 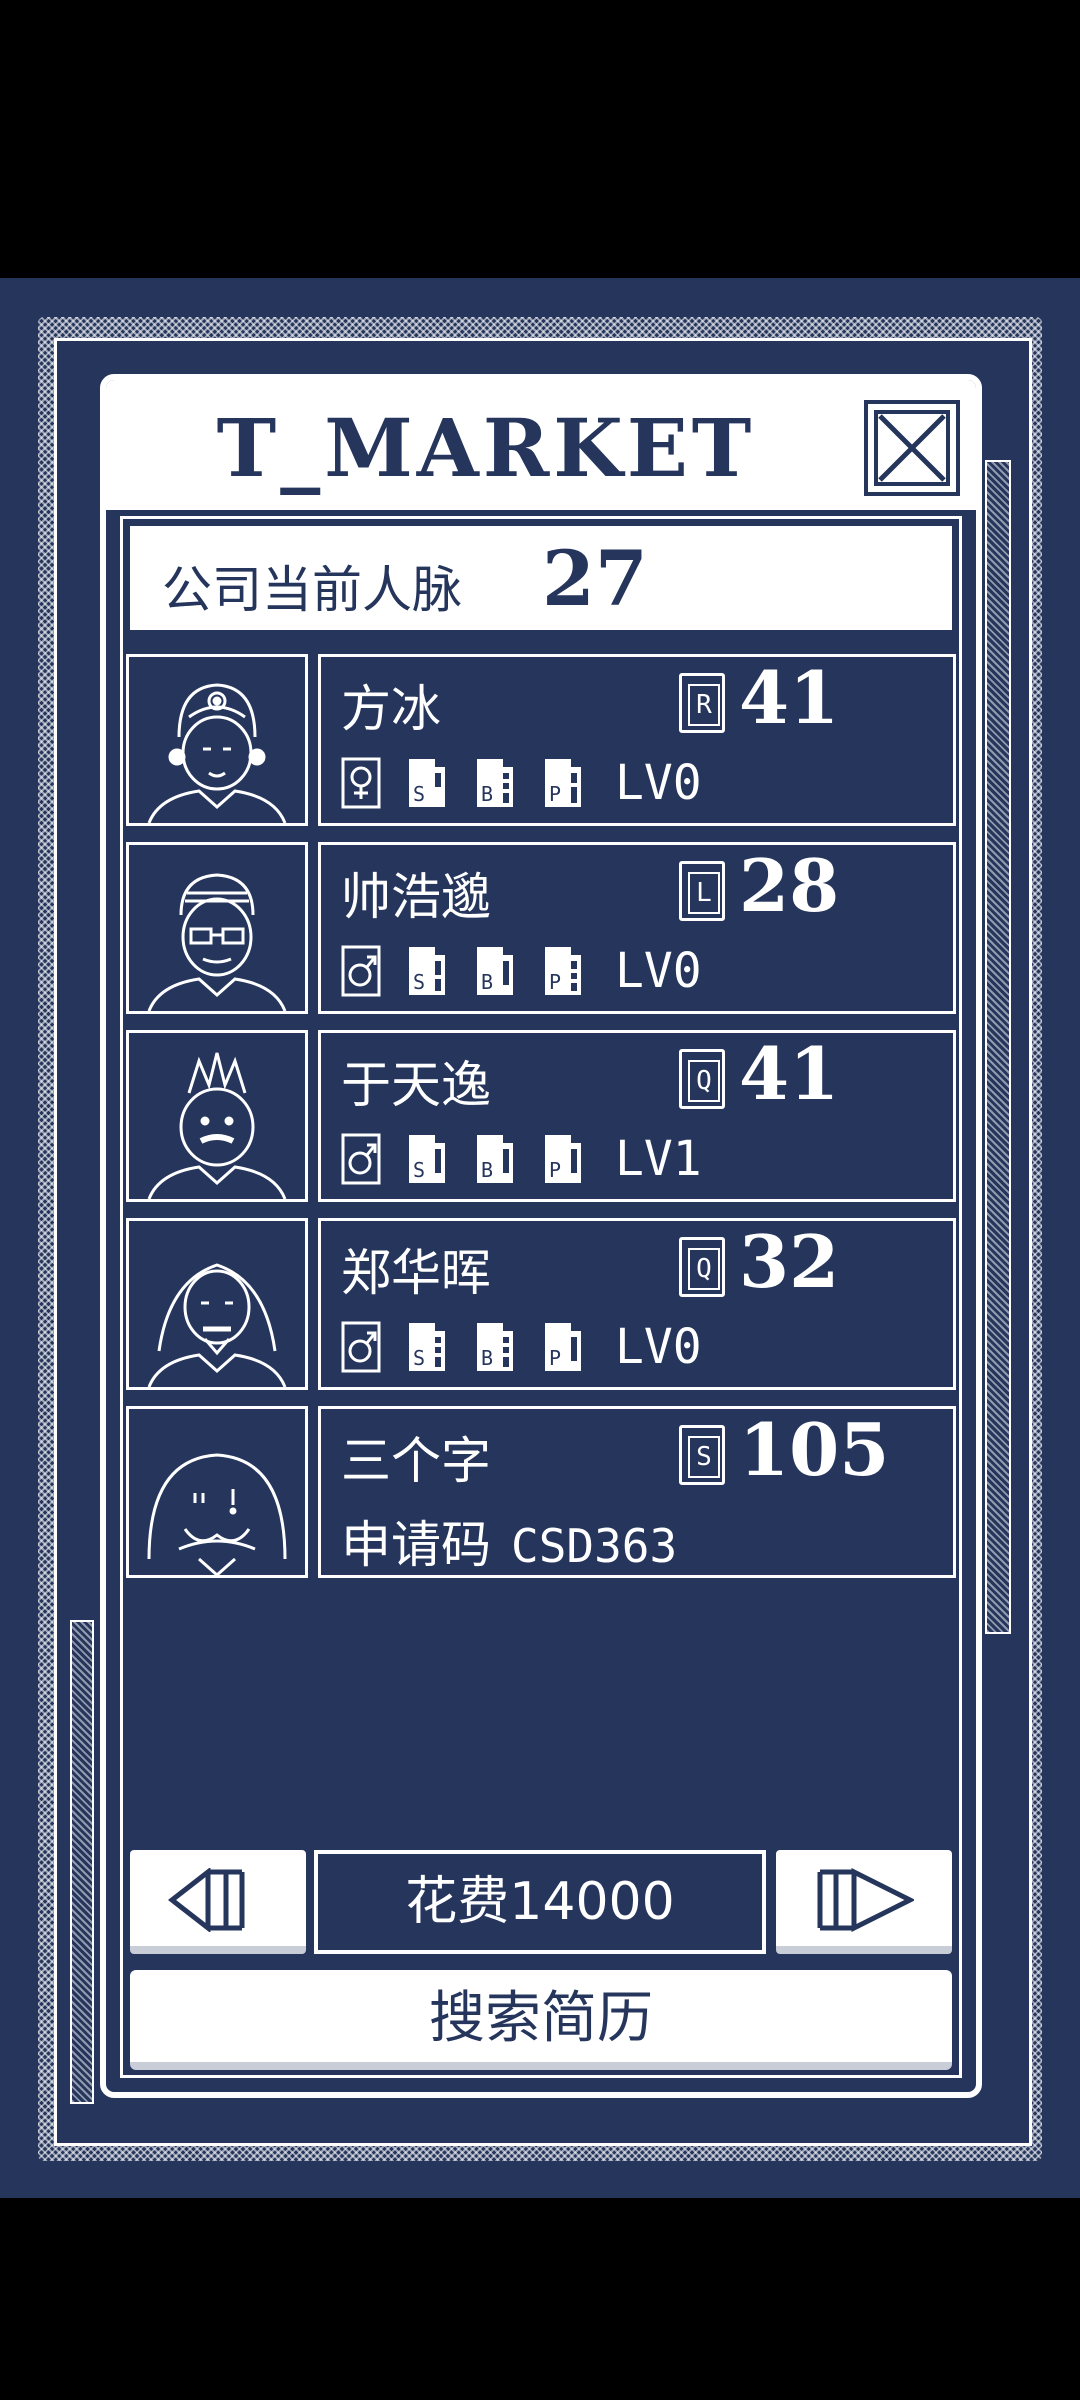 I want to click on candidate-info: 于天逸 Q 41 S B P LV1, so click(x=637, y=1116).